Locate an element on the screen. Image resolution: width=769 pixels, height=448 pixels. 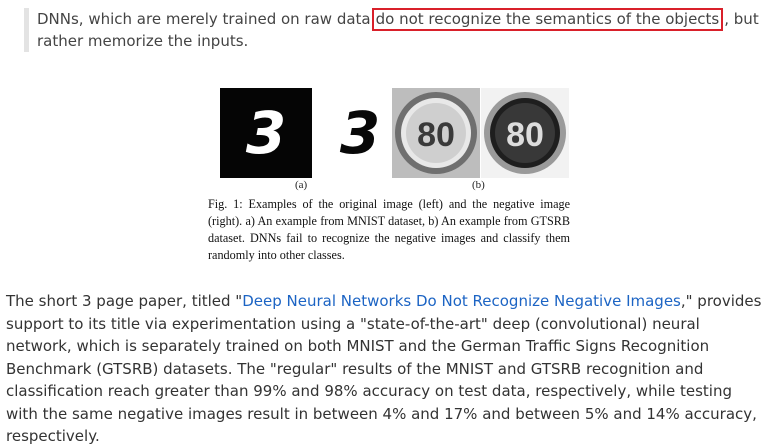
sign-number-negative: 80 is located at coordinates (525, 135).